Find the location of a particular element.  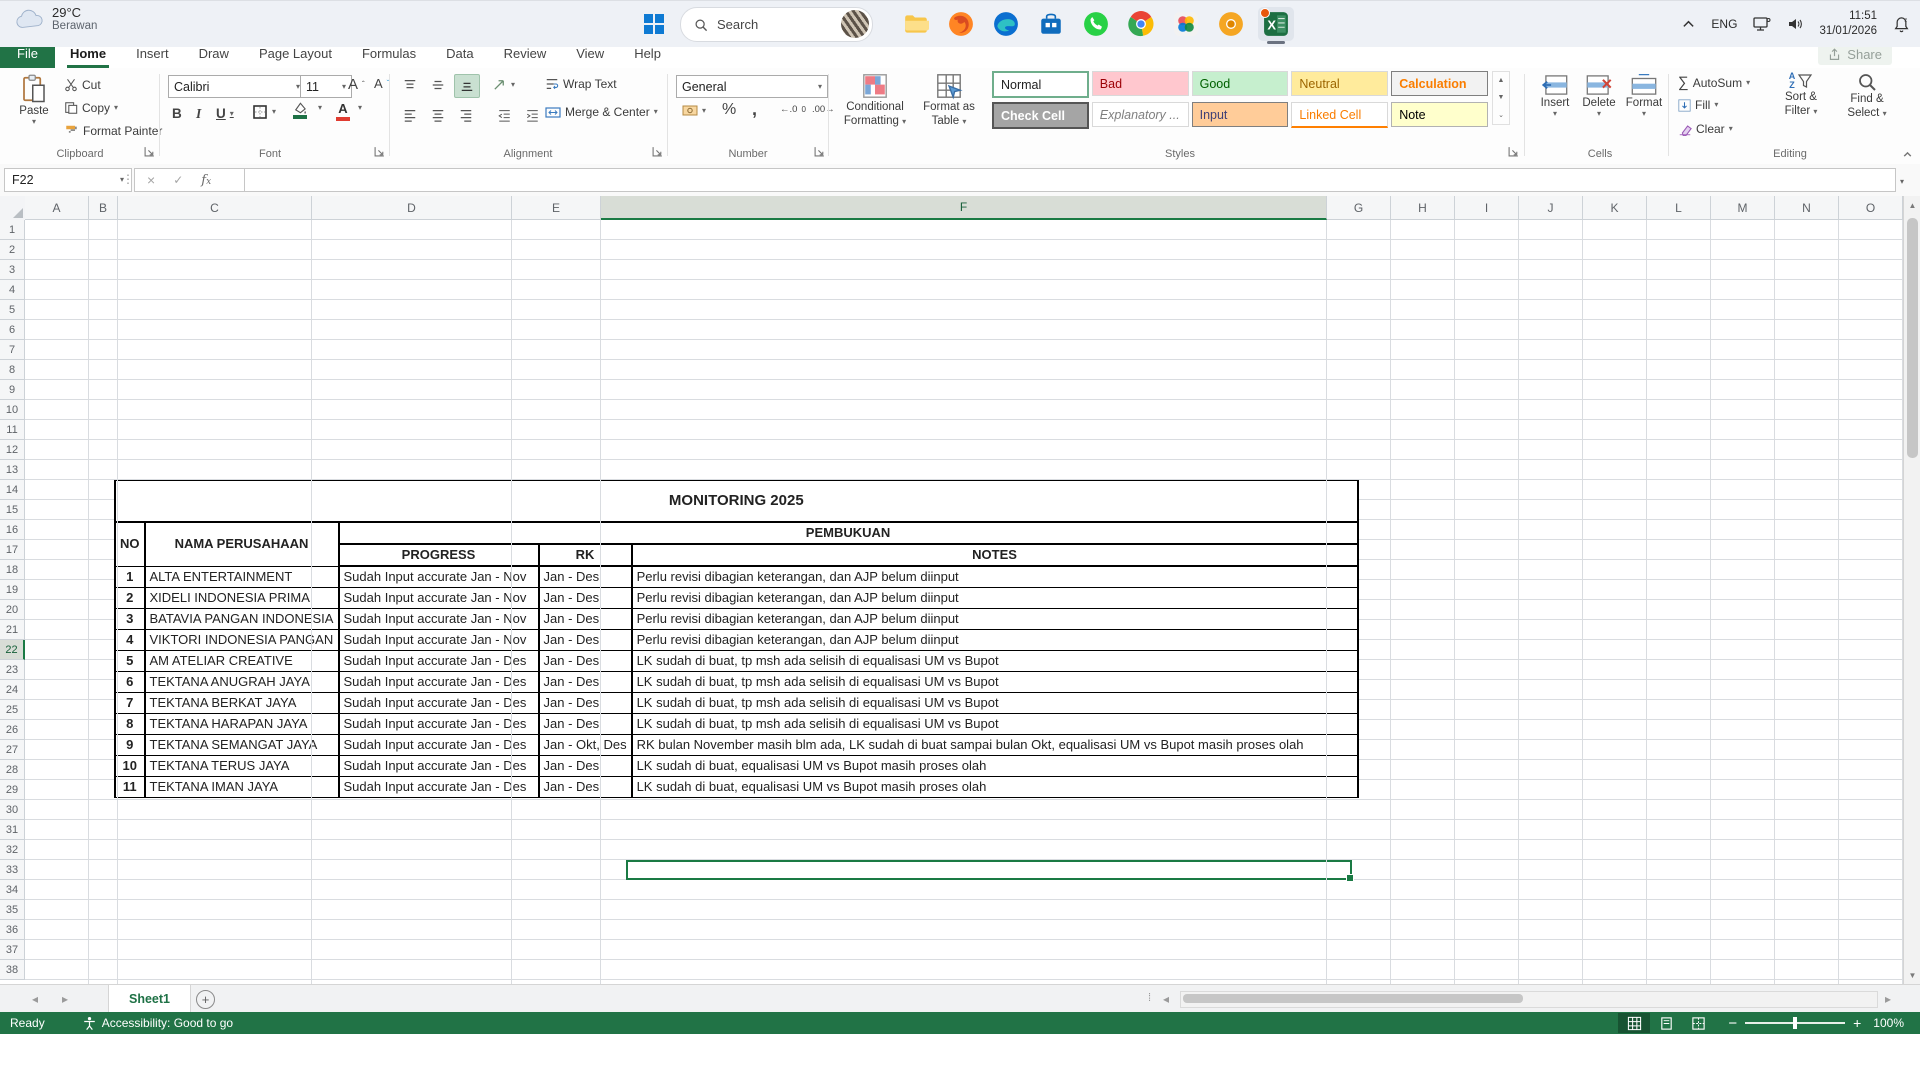

row-header-2: 2 is located at coordinates (12, 250).